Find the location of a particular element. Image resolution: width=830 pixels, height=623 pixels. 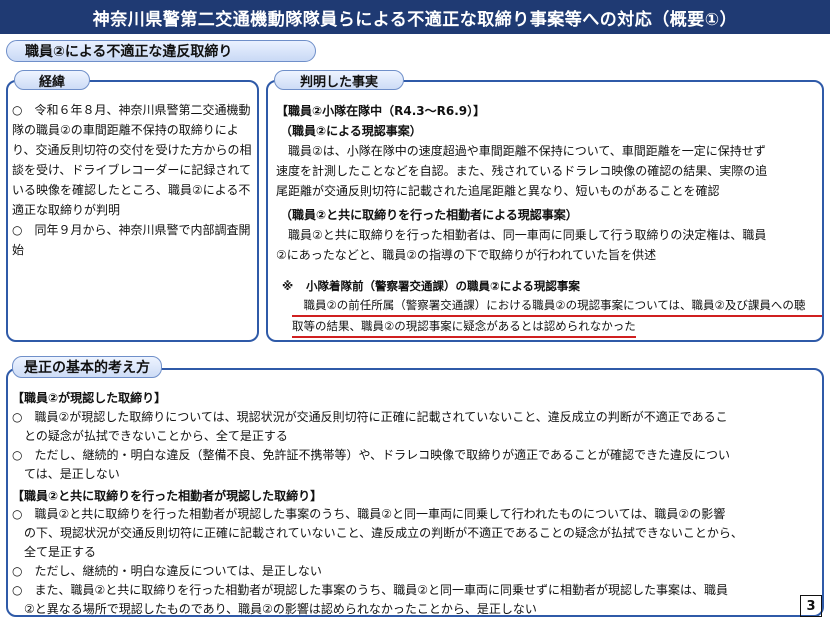

findings-section2-title: （職員②と共に取締りを行った相勤者による現認事案） is located at coordinates (429, 215).